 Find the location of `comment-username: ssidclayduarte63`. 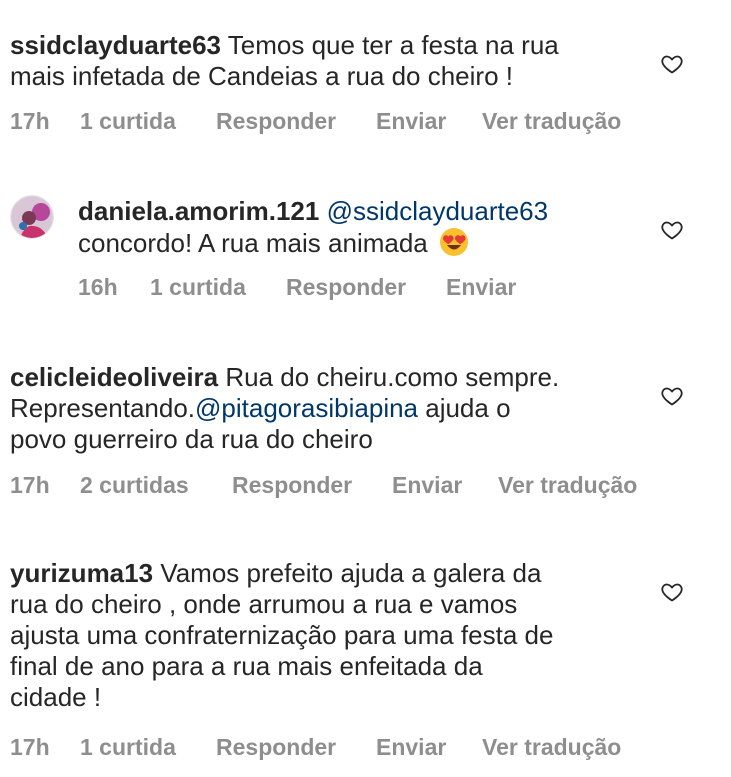

comment-username: ssidclayduarte63 is located at coordinates (115, 45).